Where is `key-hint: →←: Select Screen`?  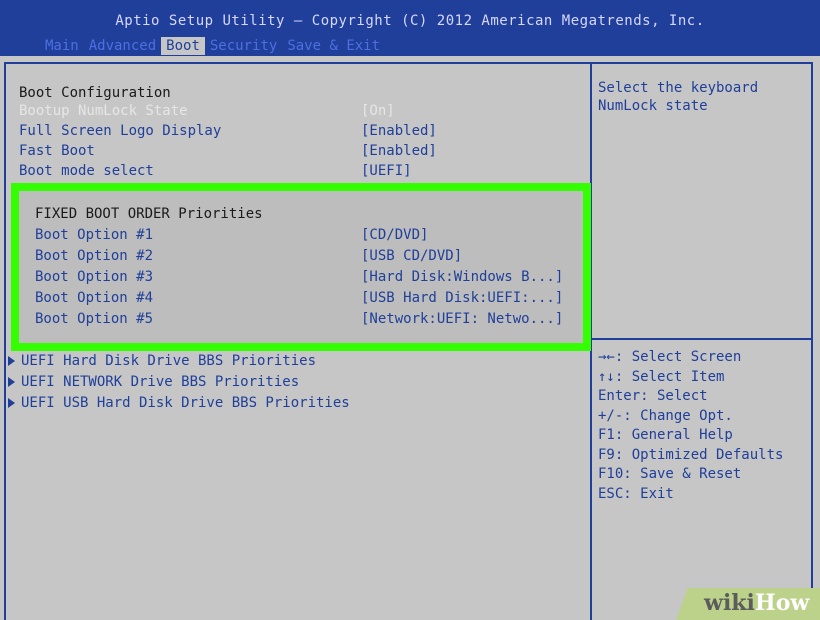
key-hint: →←: Select Screen is located at coordinates (670, 357).